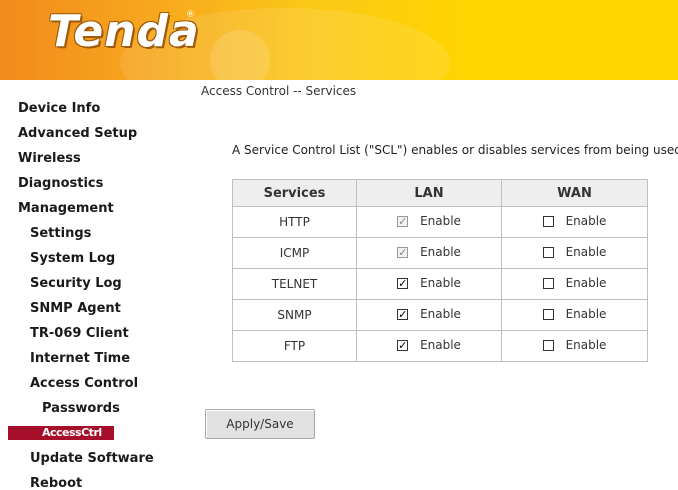  Describe the element at coordinates (294, 284) in the screenshot. I see `service-name: TELNET` at that location.